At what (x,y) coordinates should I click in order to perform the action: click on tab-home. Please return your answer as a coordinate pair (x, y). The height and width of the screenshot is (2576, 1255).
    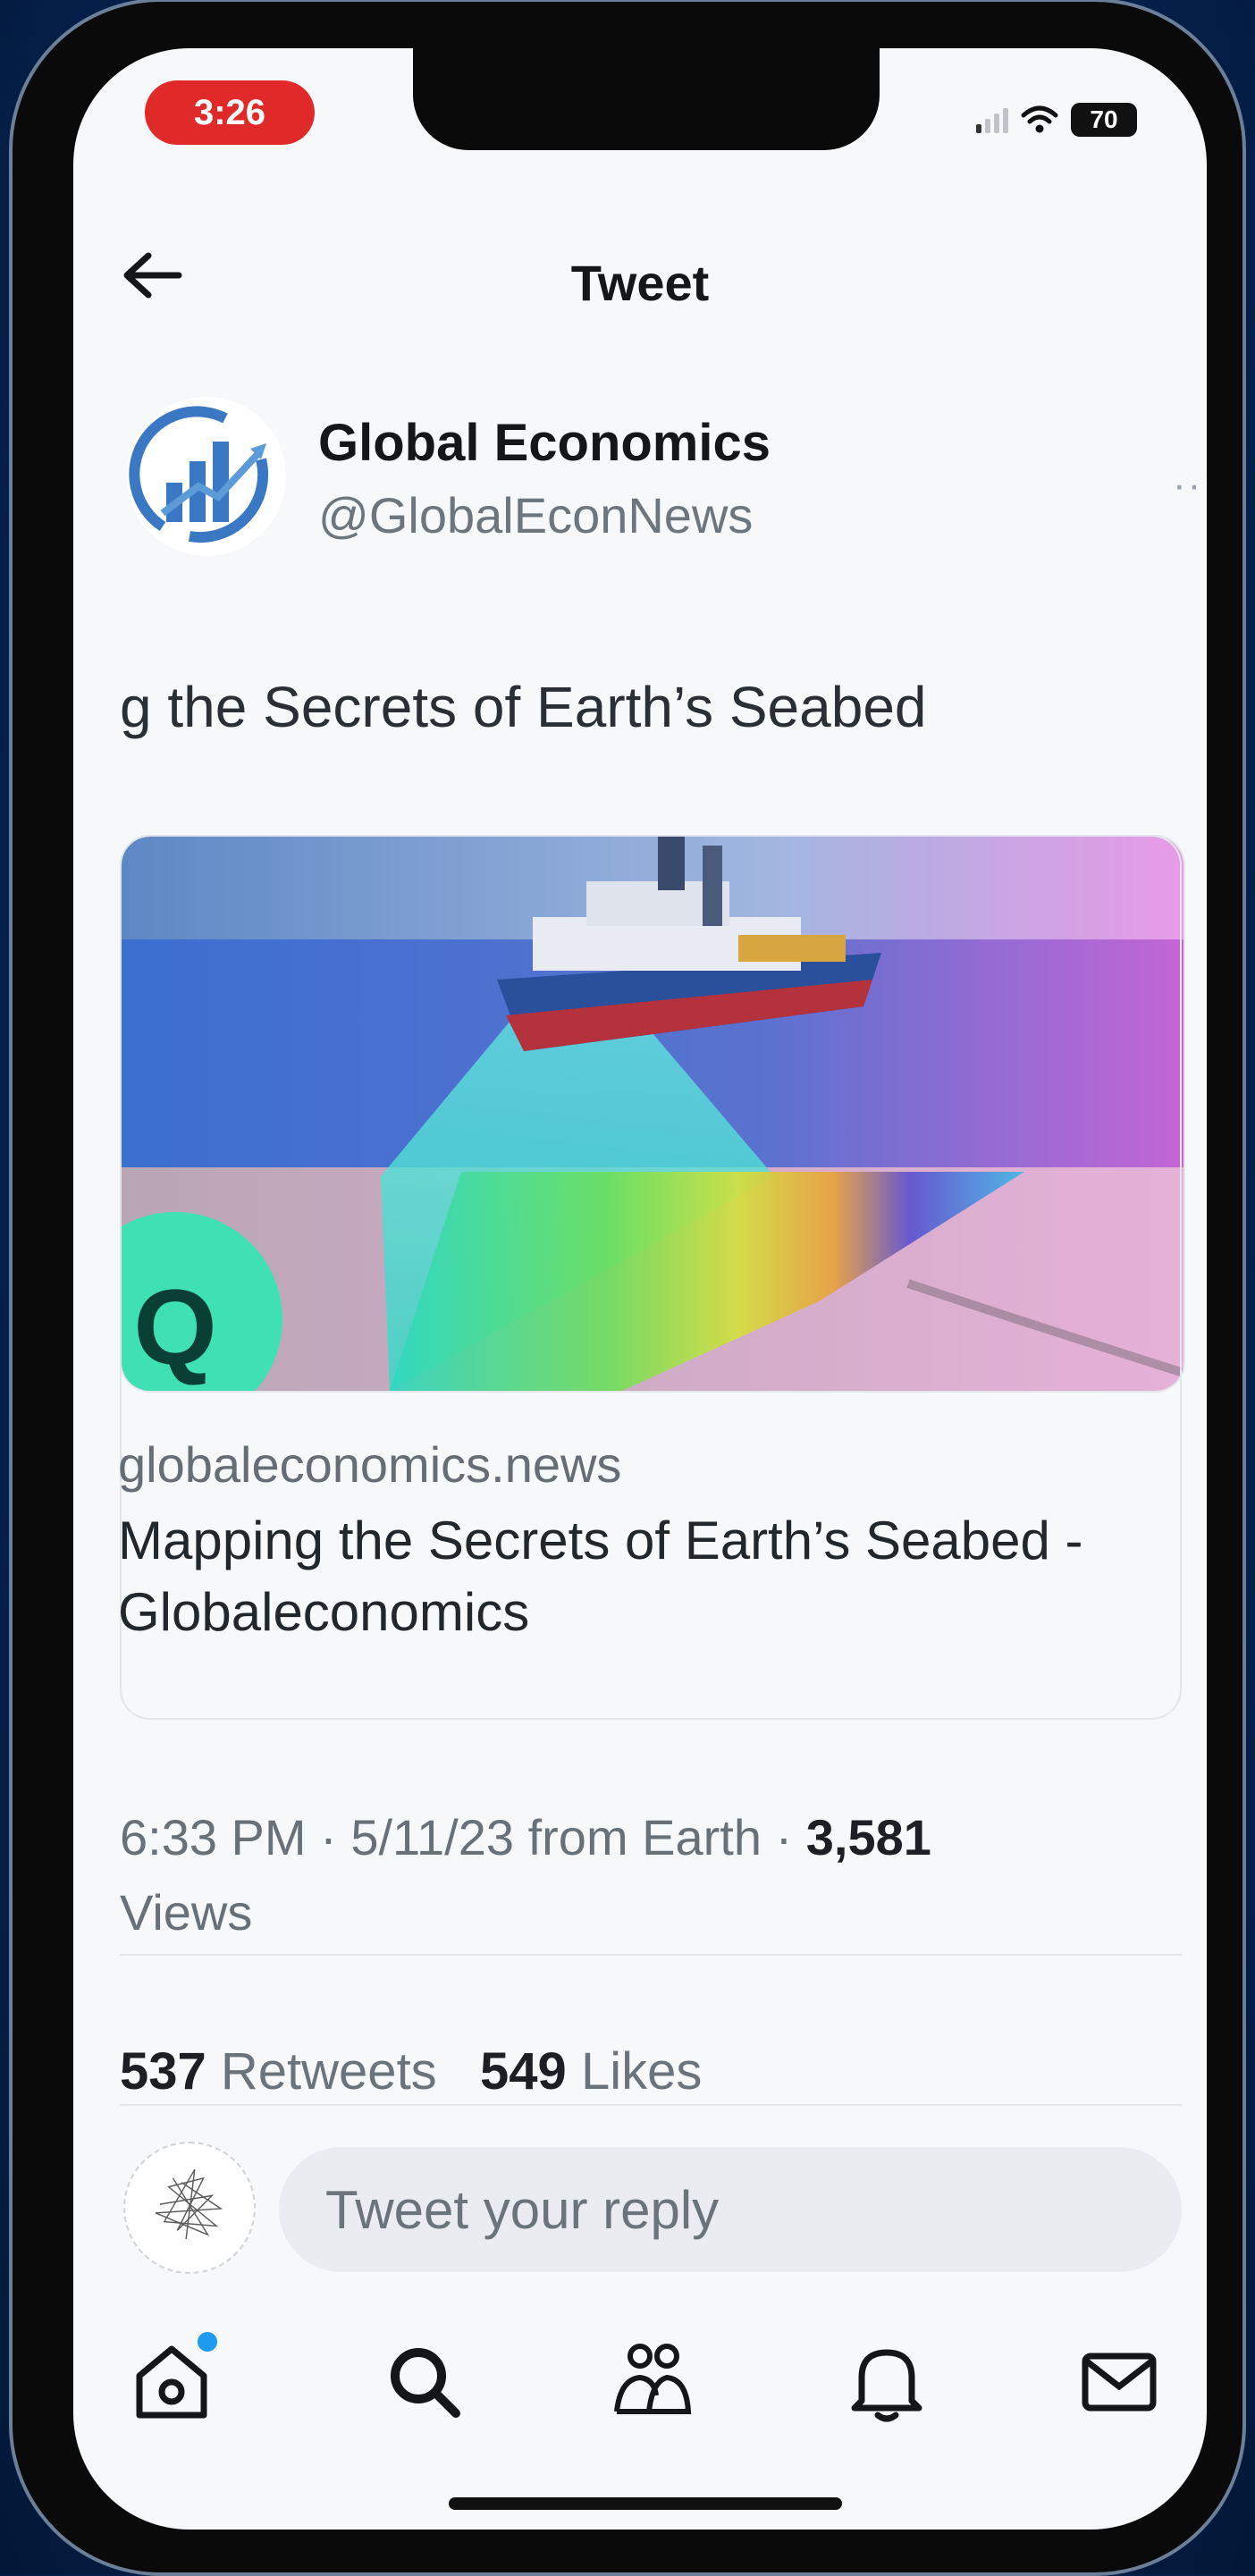
    Looking at the image, I should click on (173, 2378).